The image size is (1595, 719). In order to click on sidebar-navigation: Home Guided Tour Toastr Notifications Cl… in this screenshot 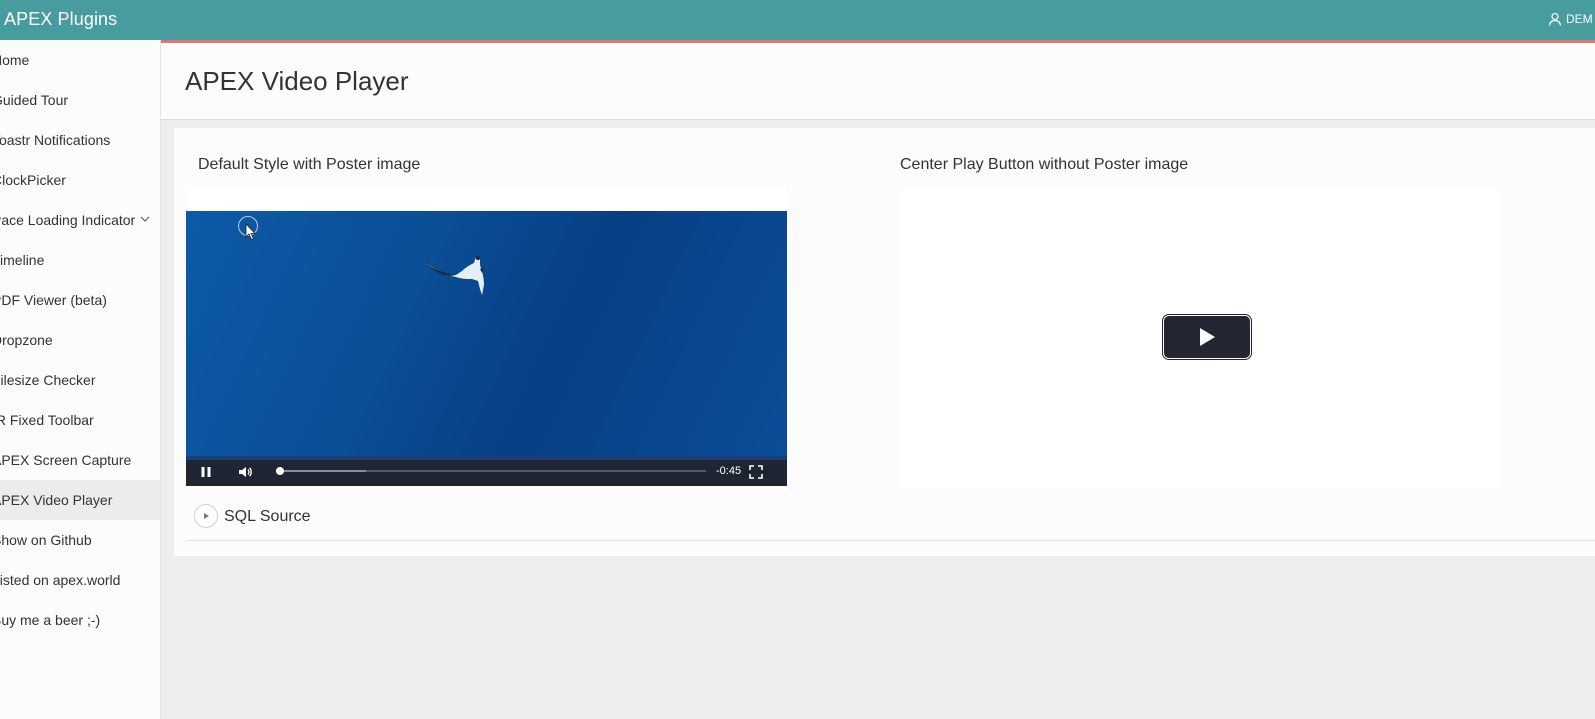, I will do `click(80, 379)`.